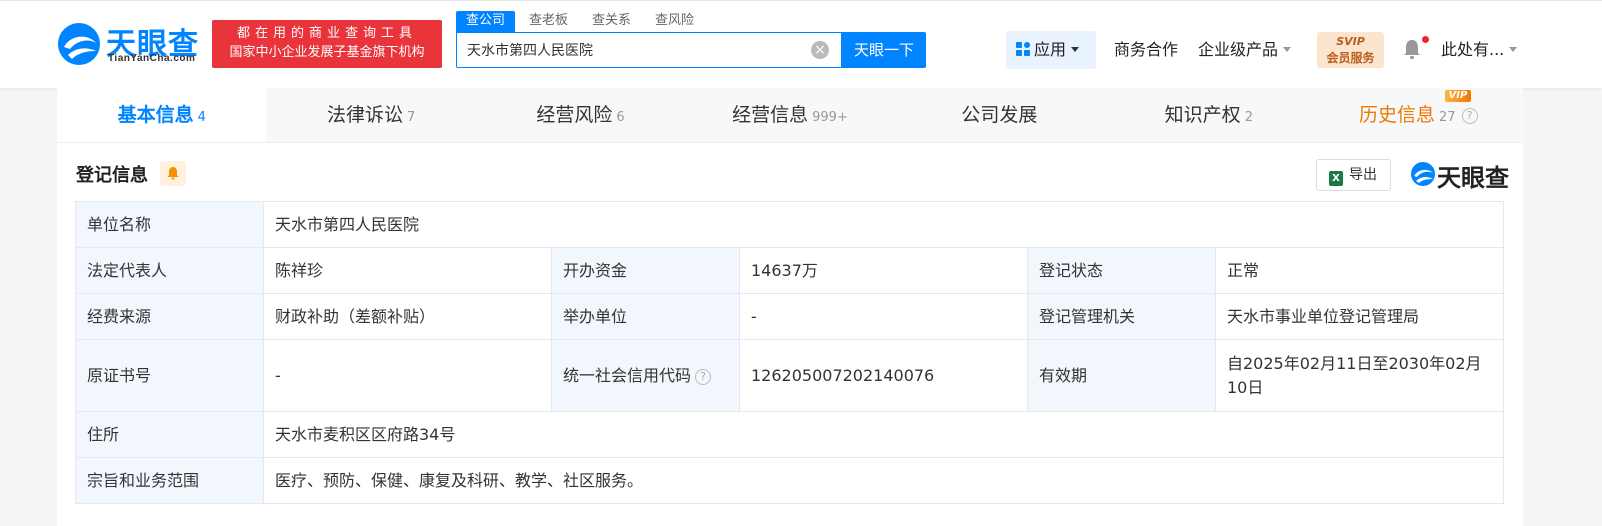  Describe the element at coordinates (1023, 49) in the screenshot. I see `app-grid-icon` at that location.